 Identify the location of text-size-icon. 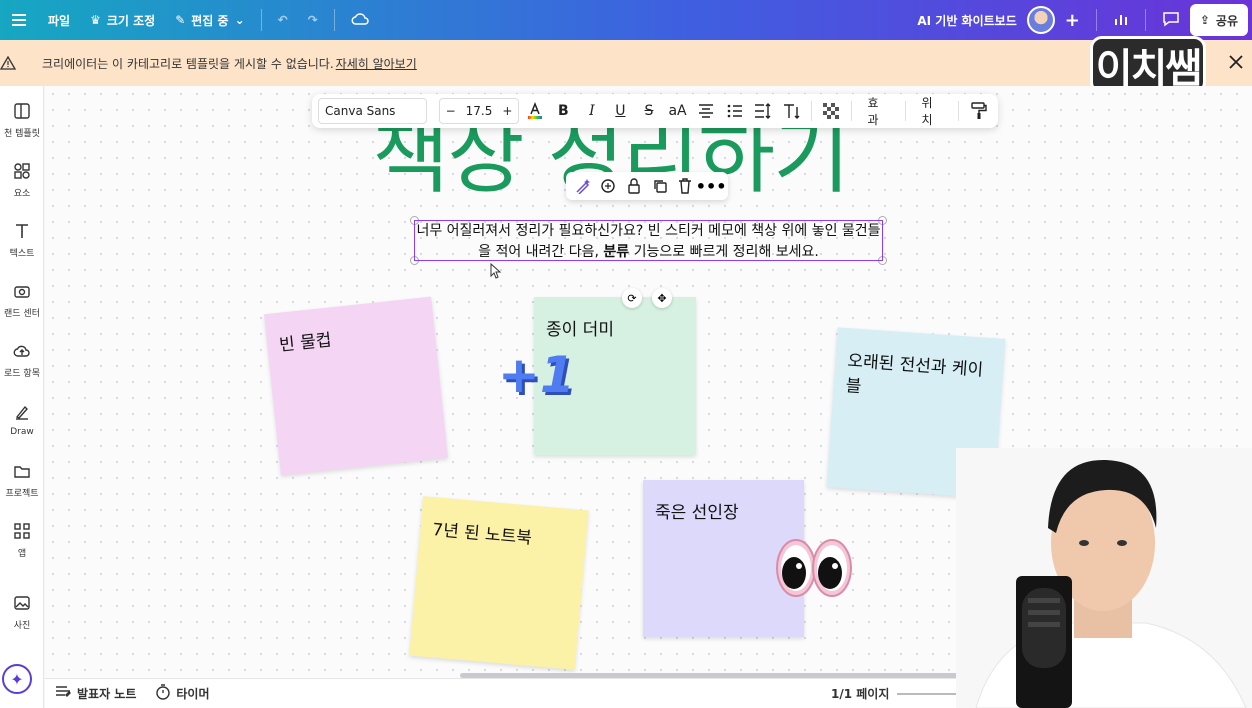
(791, 111).